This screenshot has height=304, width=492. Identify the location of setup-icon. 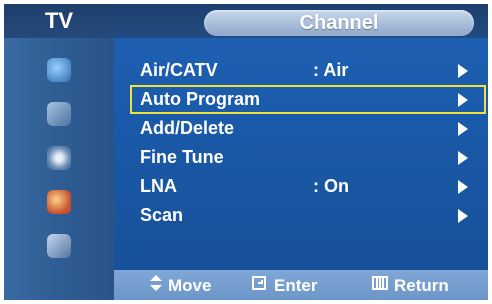
(59, 202).